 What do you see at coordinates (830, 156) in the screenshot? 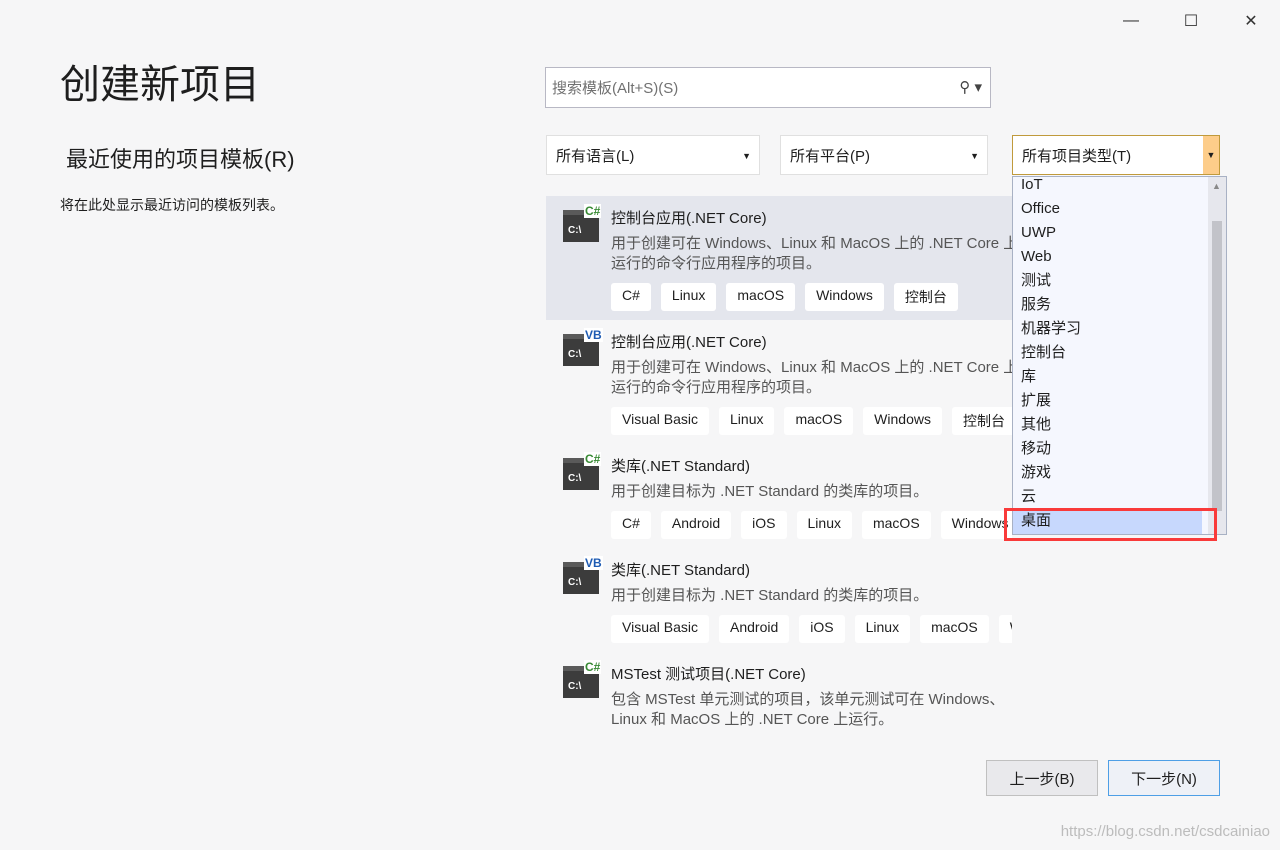
I see `platform-select-value: 所有平台(P)` at bounding box center [830, 156].